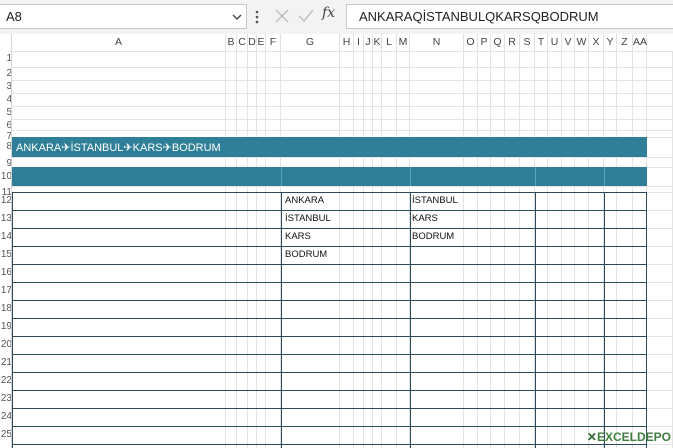  Describe the element at coordinates (308, 218) in the screenshot. I see `cell-f13: İSTANBUL` at that location.